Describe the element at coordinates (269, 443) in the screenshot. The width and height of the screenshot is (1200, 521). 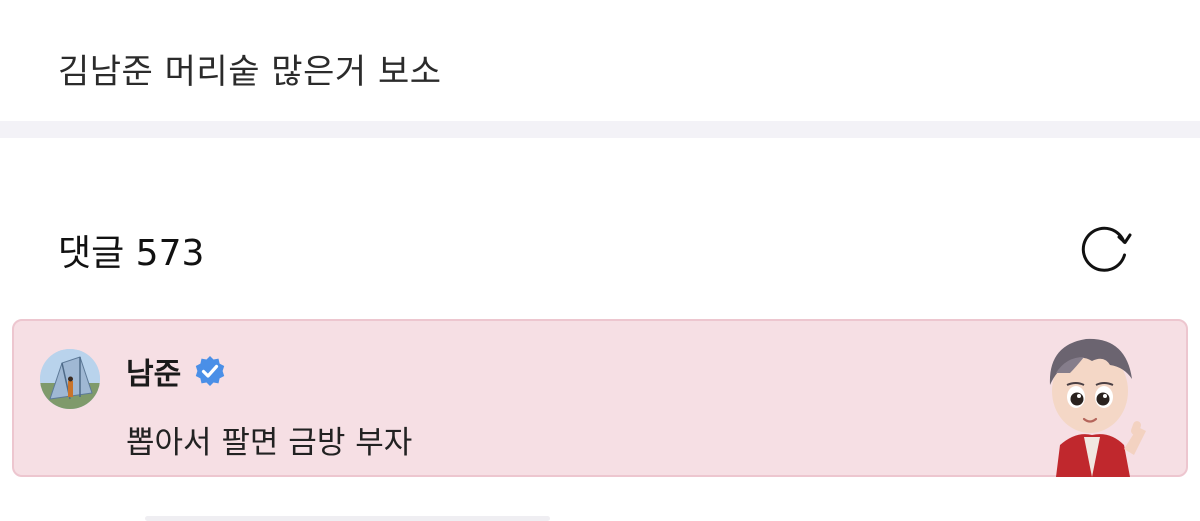
I see `comment-text: 뽑아서 팔면 금방 부자` at that location.